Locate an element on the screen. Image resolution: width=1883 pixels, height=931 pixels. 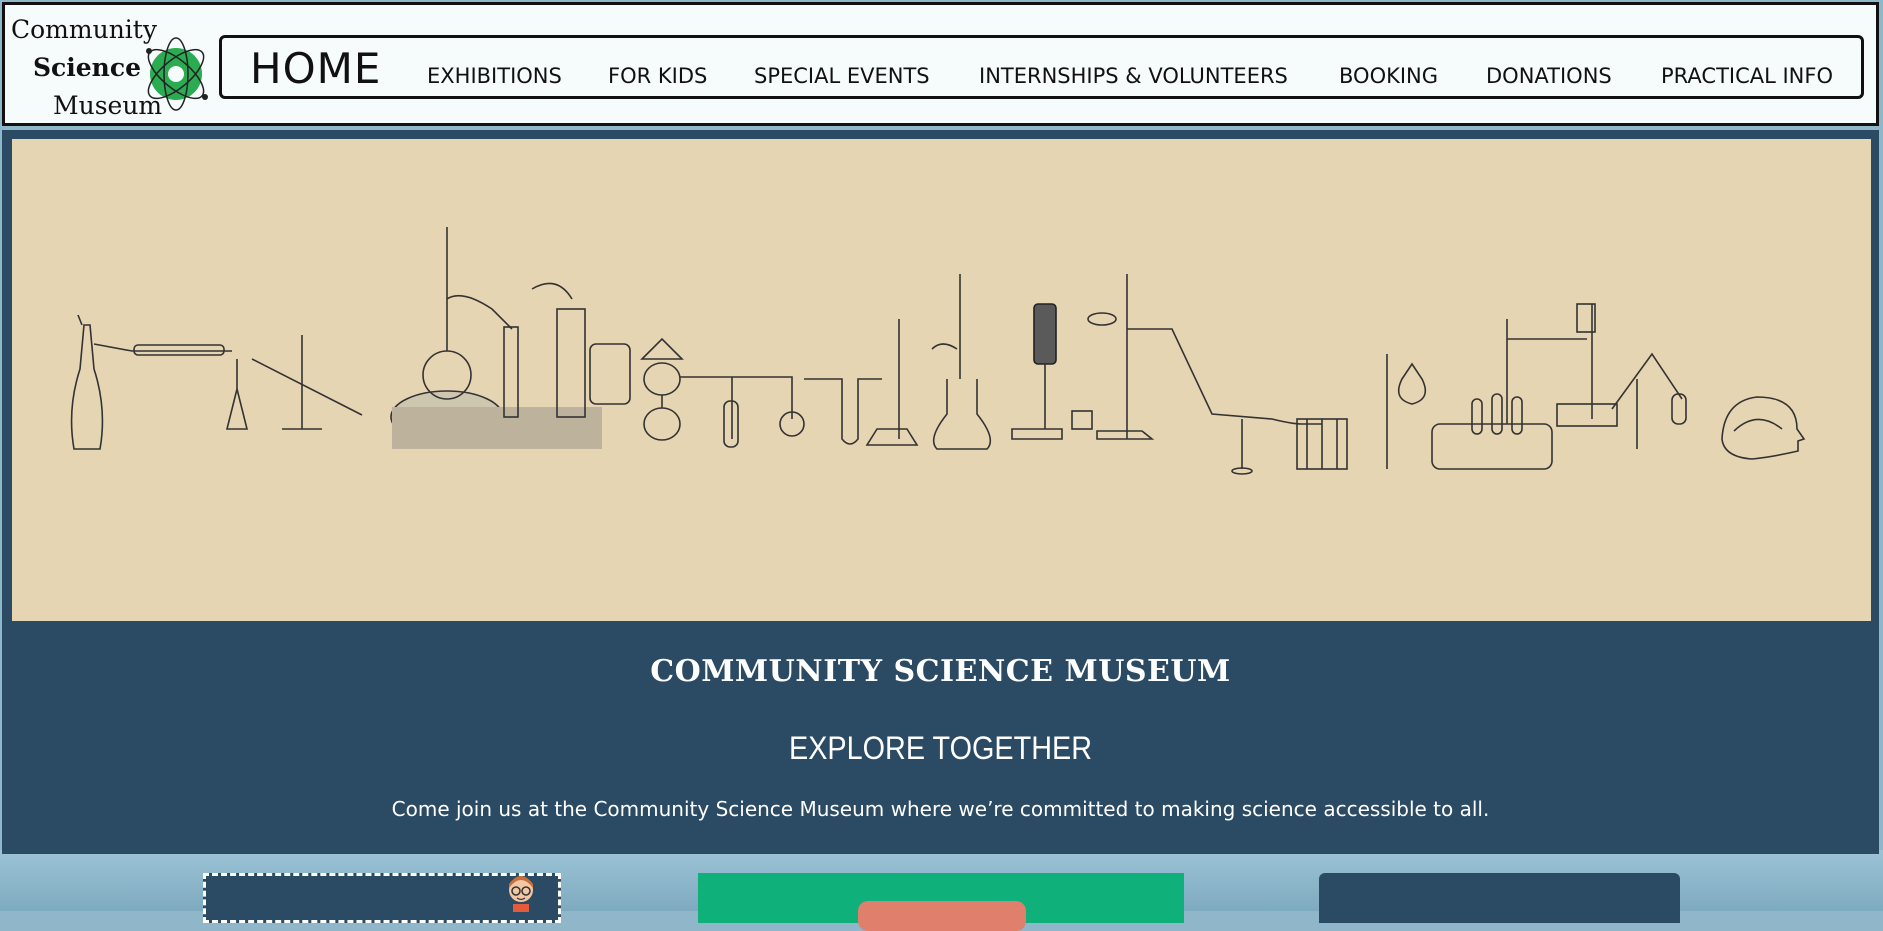
nav-donations: DONATIONS is located at coordinates (1549, 76).